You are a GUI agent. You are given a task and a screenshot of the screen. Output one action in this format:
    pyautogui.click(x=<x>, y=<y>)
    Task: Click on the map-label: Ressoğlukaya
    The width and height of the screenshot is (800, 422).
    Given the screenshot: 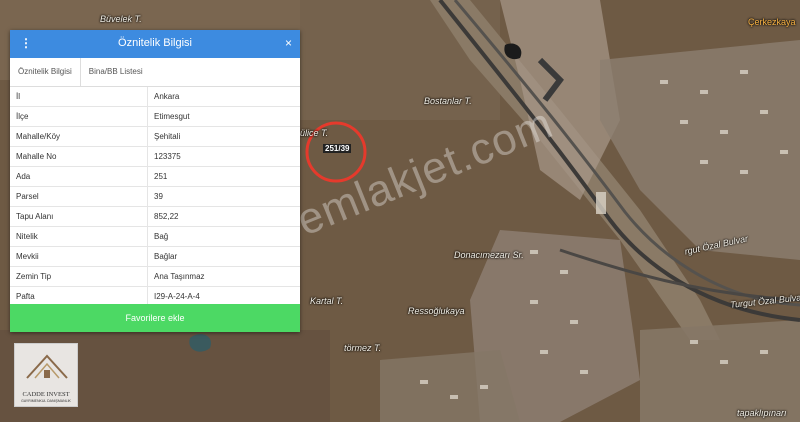 What is the action you would take?
    pyautogui.click(x=436, y=311)
    